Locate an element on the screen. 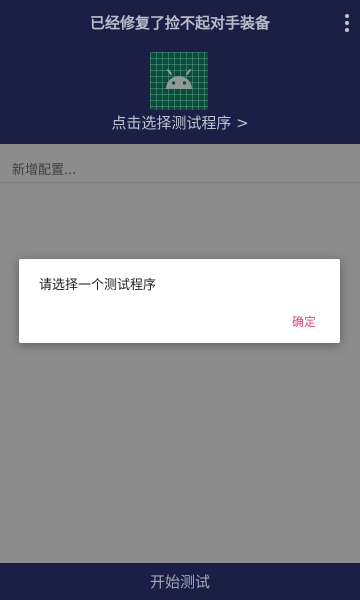  dialog-ok-button: 确定 is located at coordinates (304, 321).